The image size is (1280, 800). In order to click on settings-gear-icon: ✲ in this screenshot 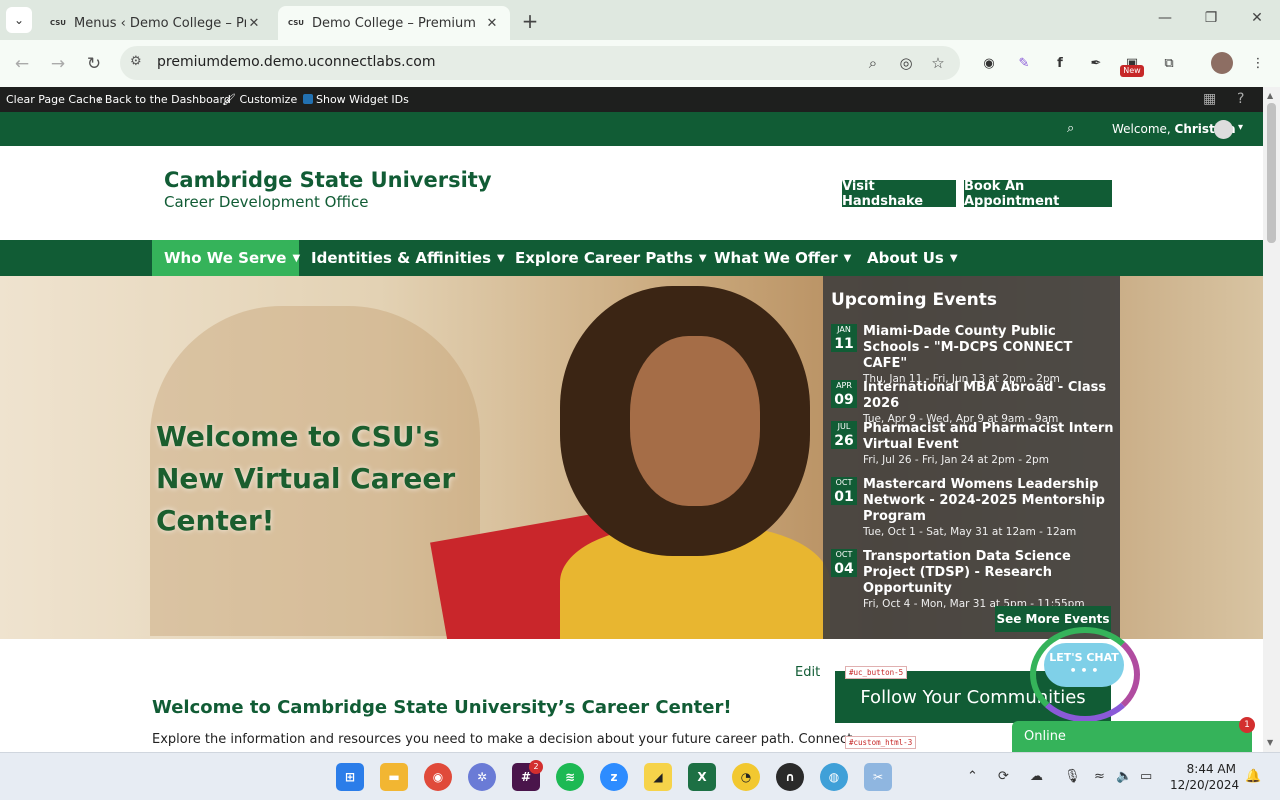, I will do `click(482, 777)`.